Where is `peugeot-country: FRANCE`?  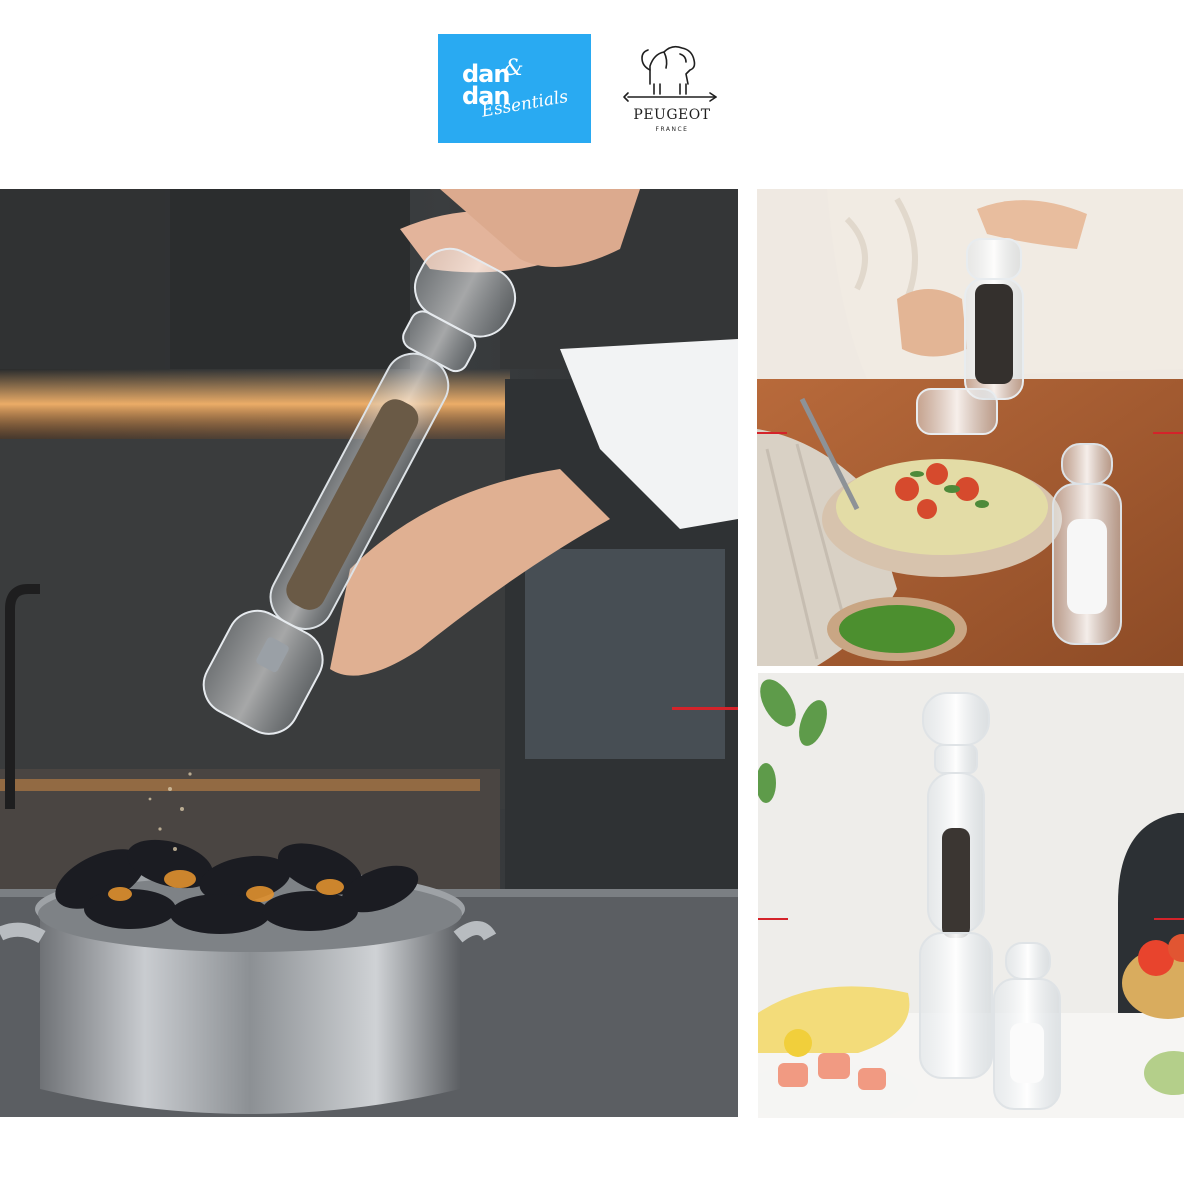
peugeot-country: FRANCE is located at coordinates (672, 129).